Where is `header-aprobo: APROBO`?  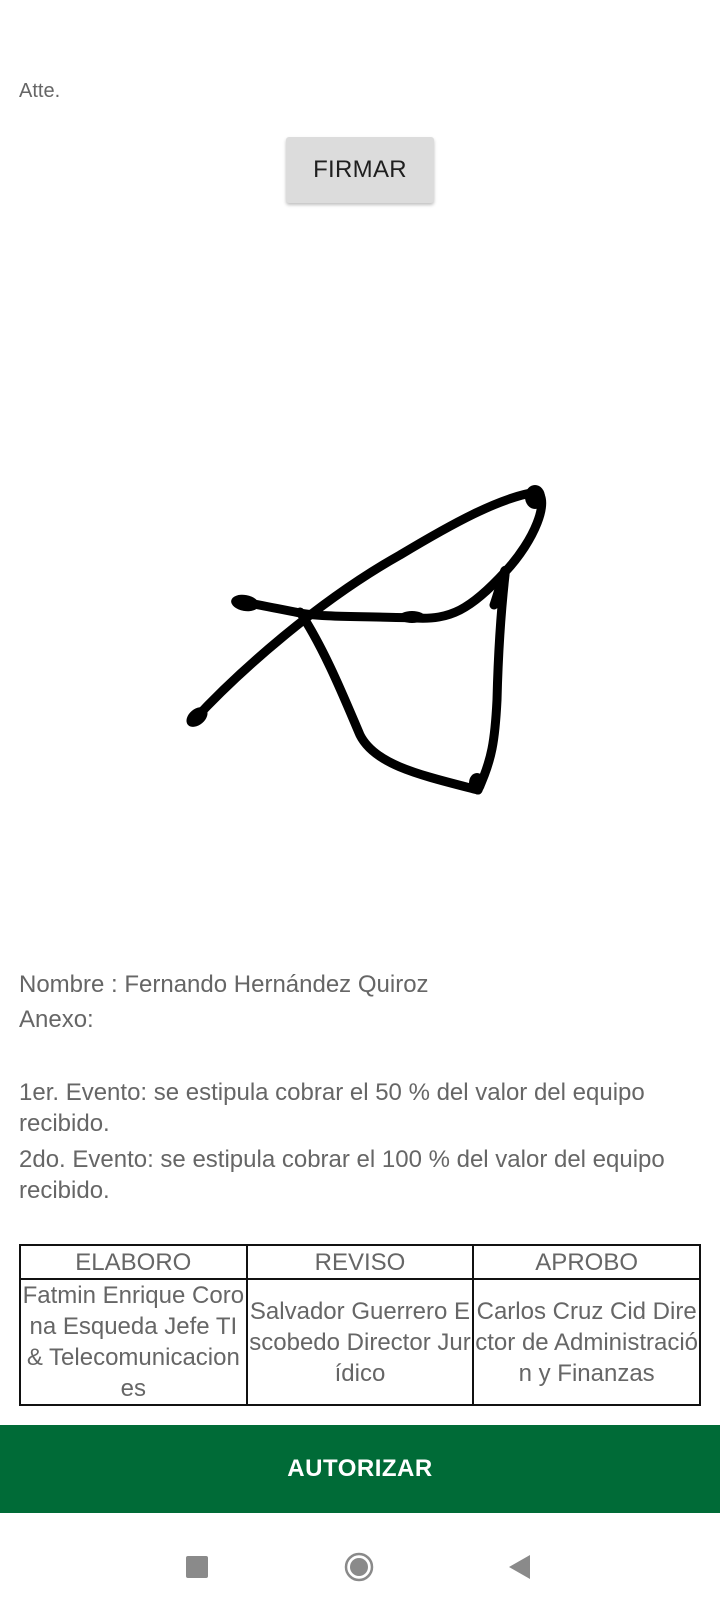
header-aprobo: APROBO is located at coordinates (586, 1262).